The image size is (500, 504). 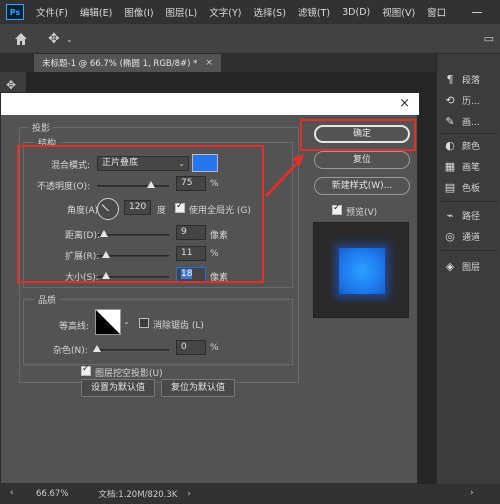 I want to click on menu-image: 图像(I), so click(x=138, y=12).